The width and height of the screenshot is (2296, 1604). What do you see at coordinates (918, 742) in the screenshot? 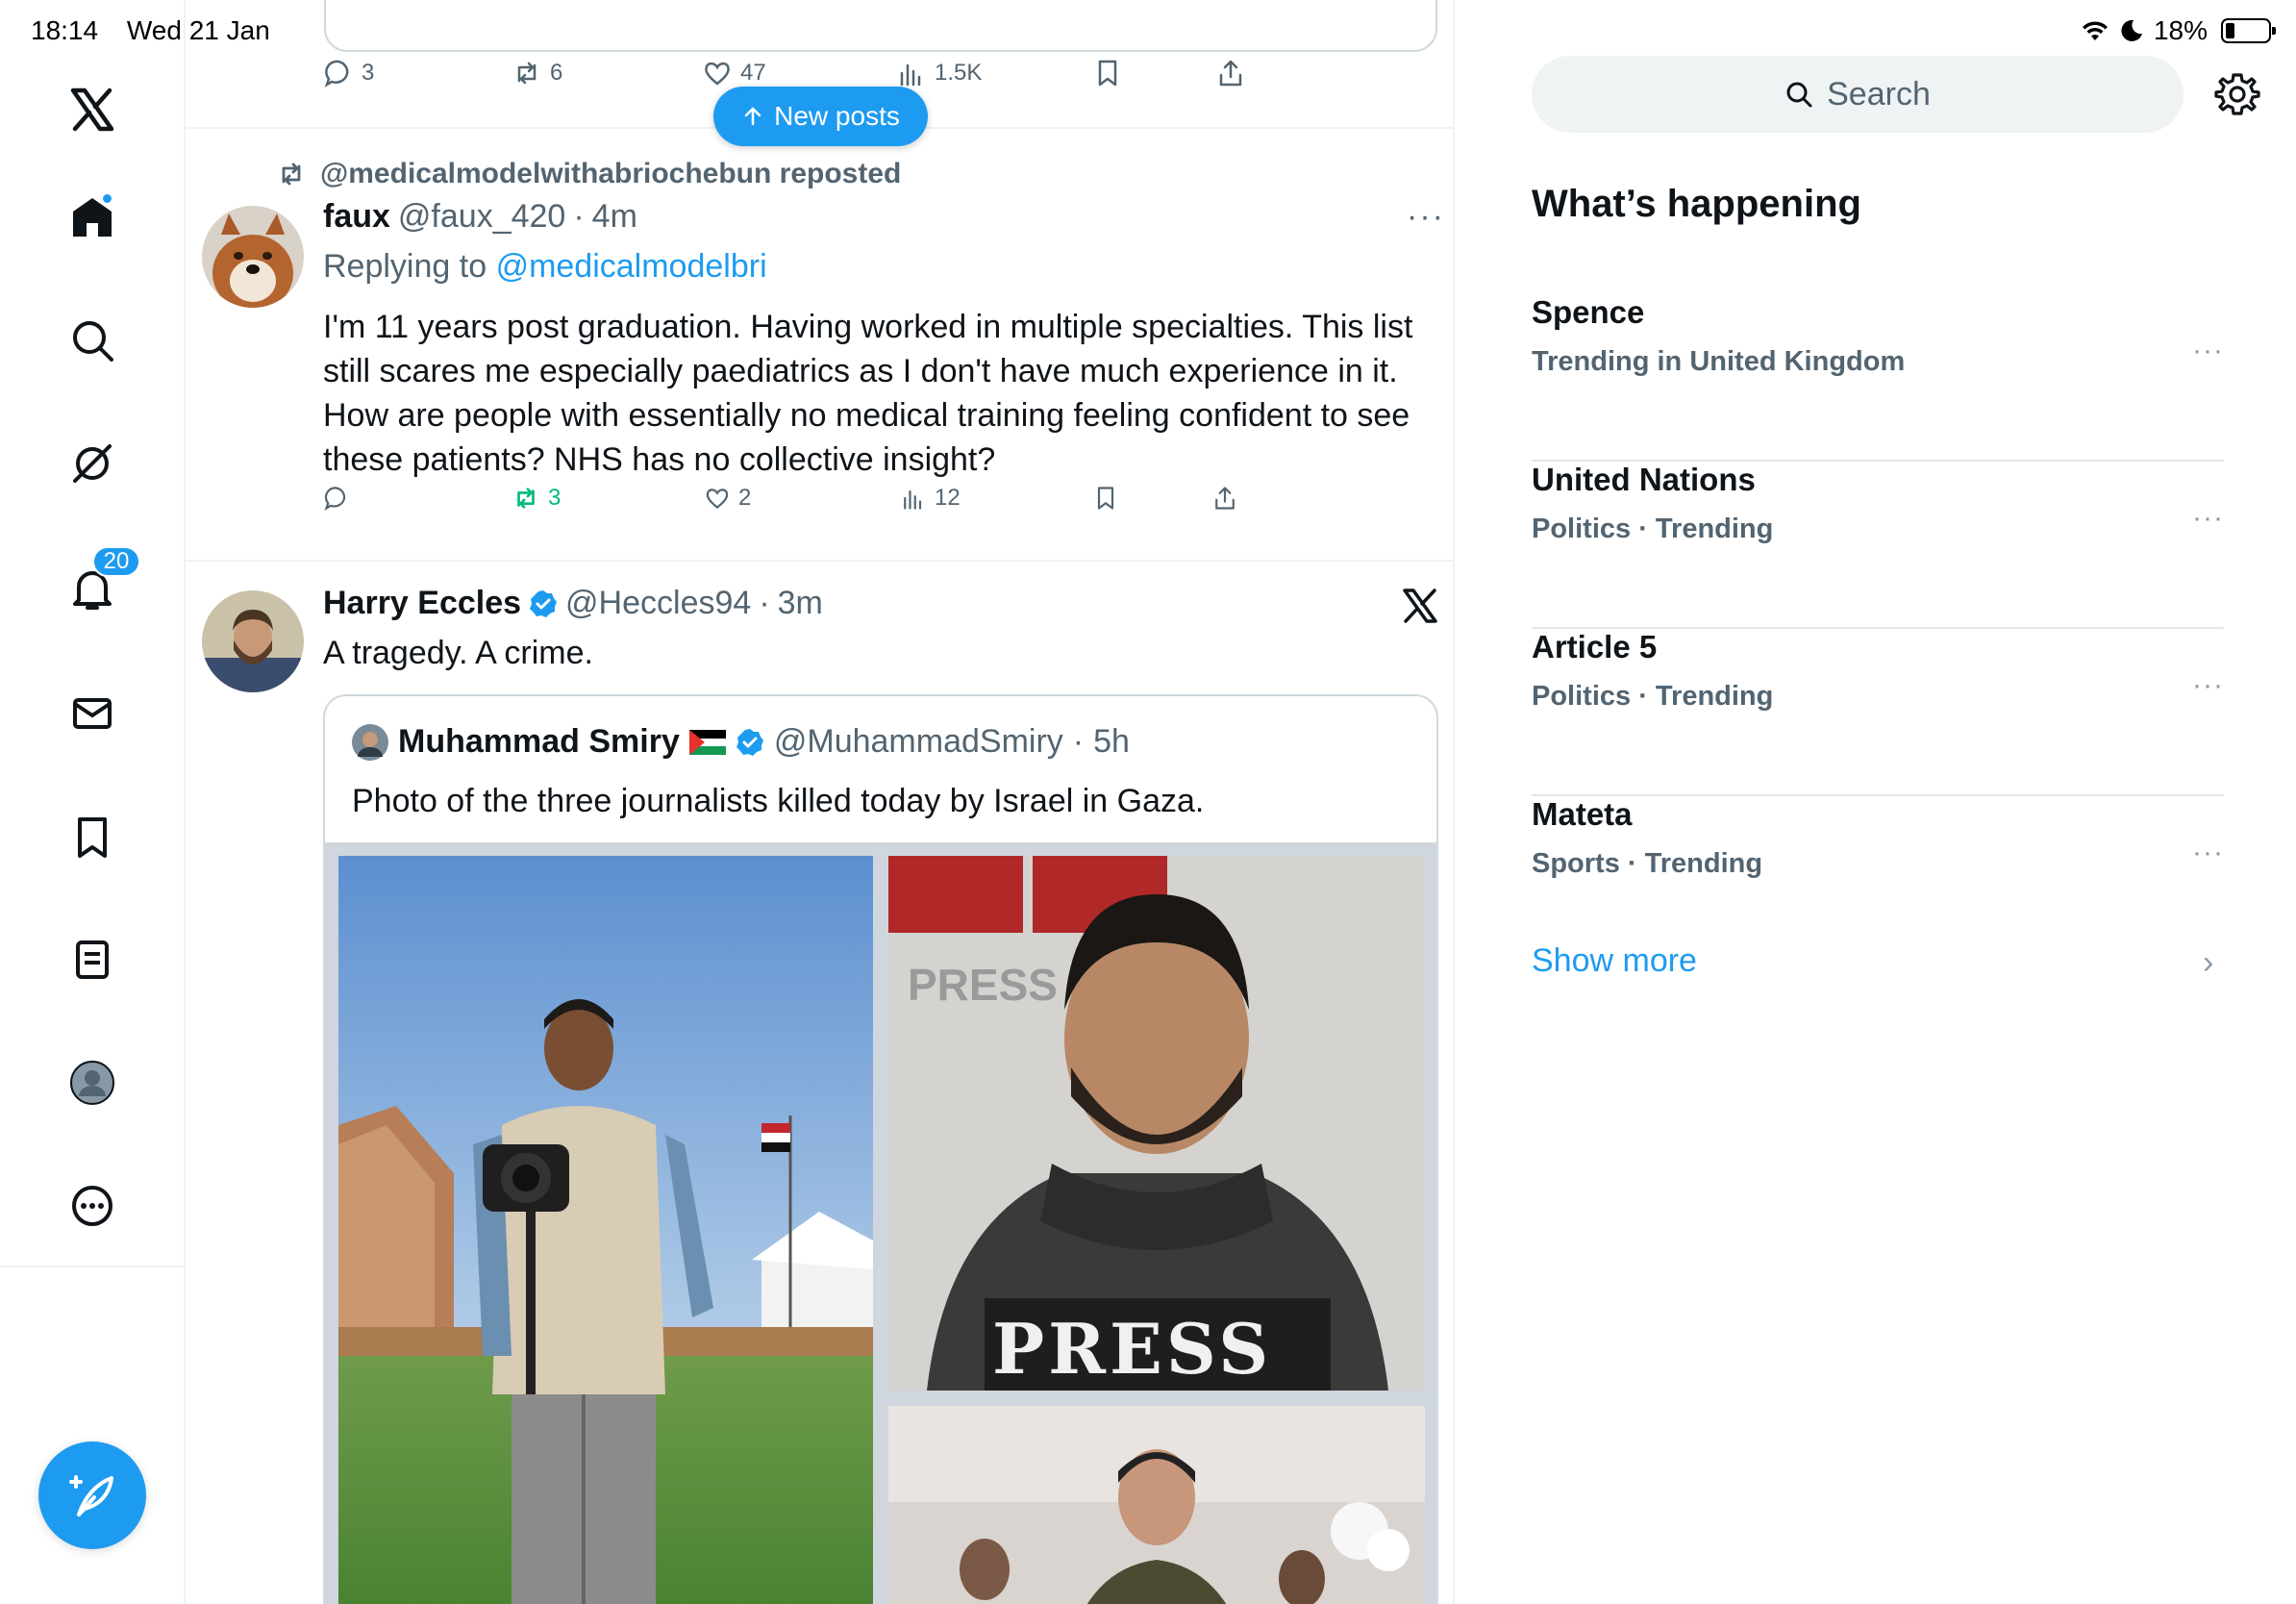
I see `quoted-author-handle: @MuhammadSmiry` at bounding box center [918, 742].